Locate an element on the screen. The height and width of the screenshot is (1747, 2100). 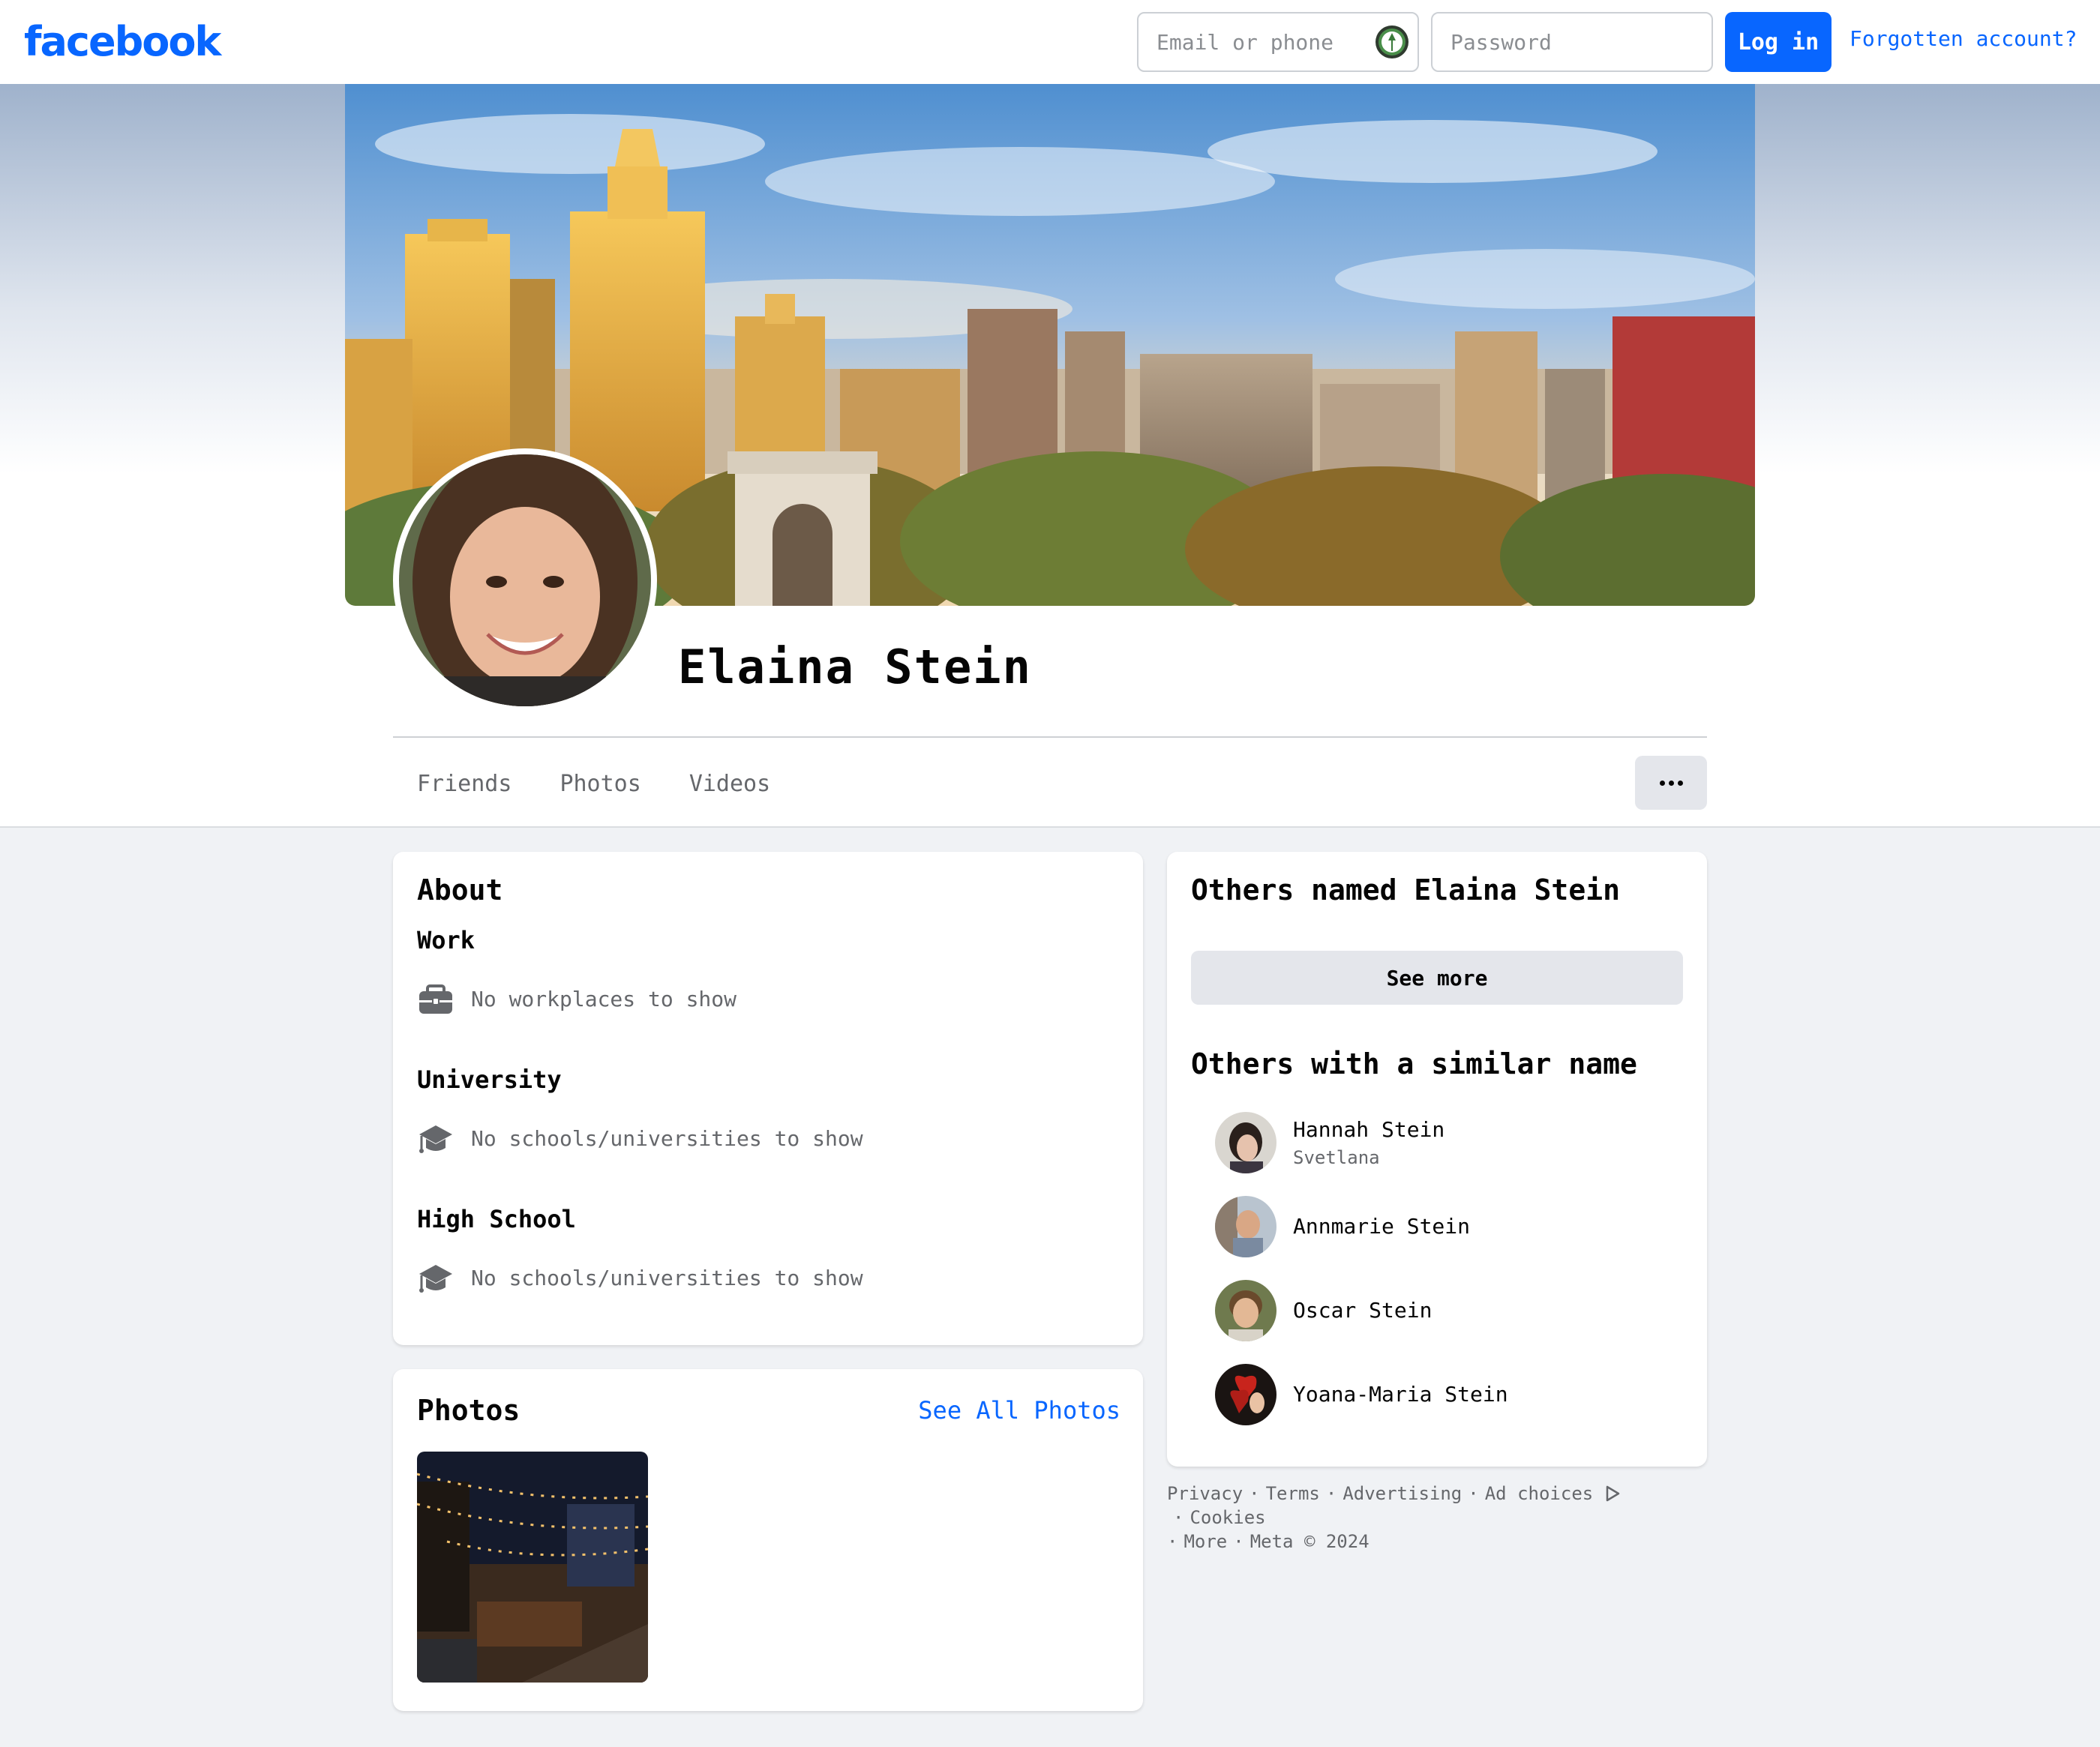
person-name: Hannah Stein is located at coordinates (1368, 1130).